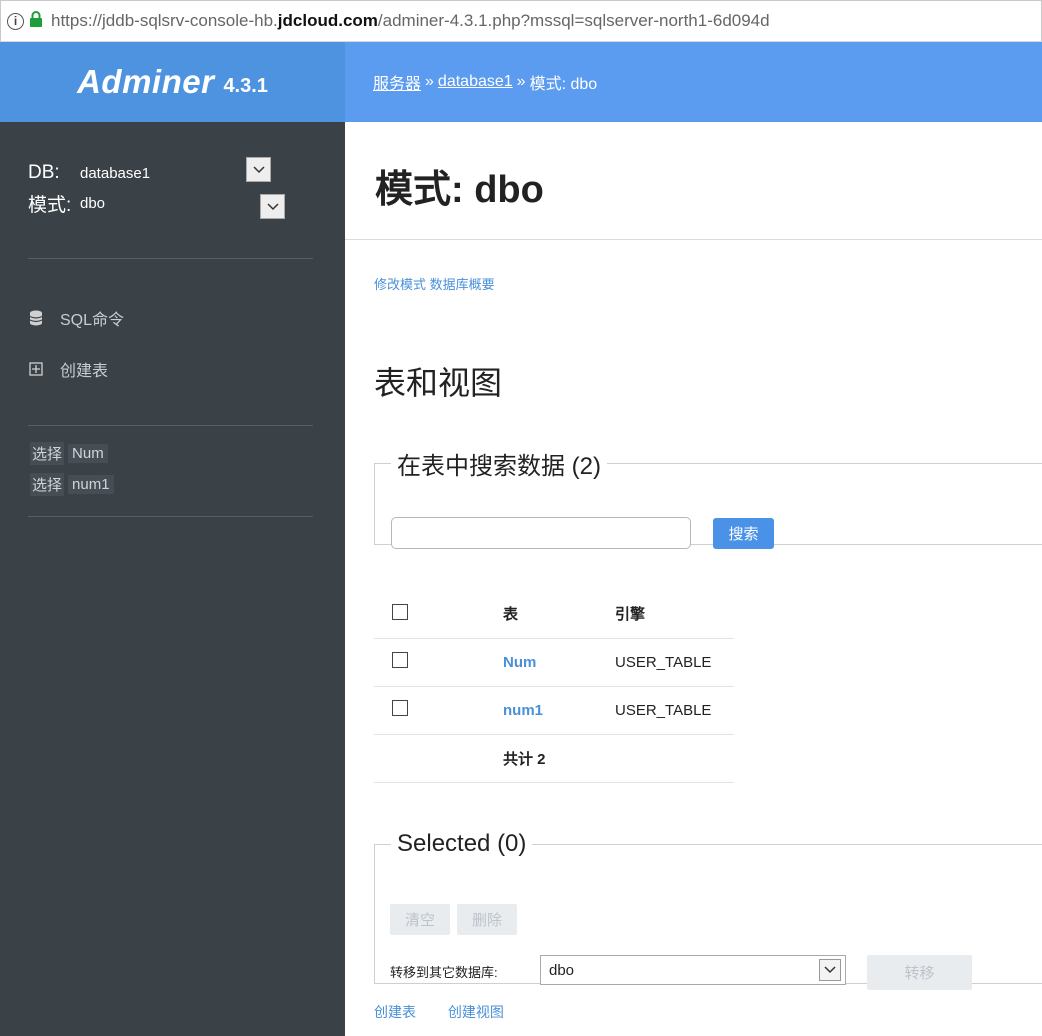 The width and height of the screenshot is (1042, 1036). What do you see at coordinates (708, 497) in the screenshot?
I see `search-fieldset: 在表中搜索数据 (2) 搜索` at bounding box center [708, 497].